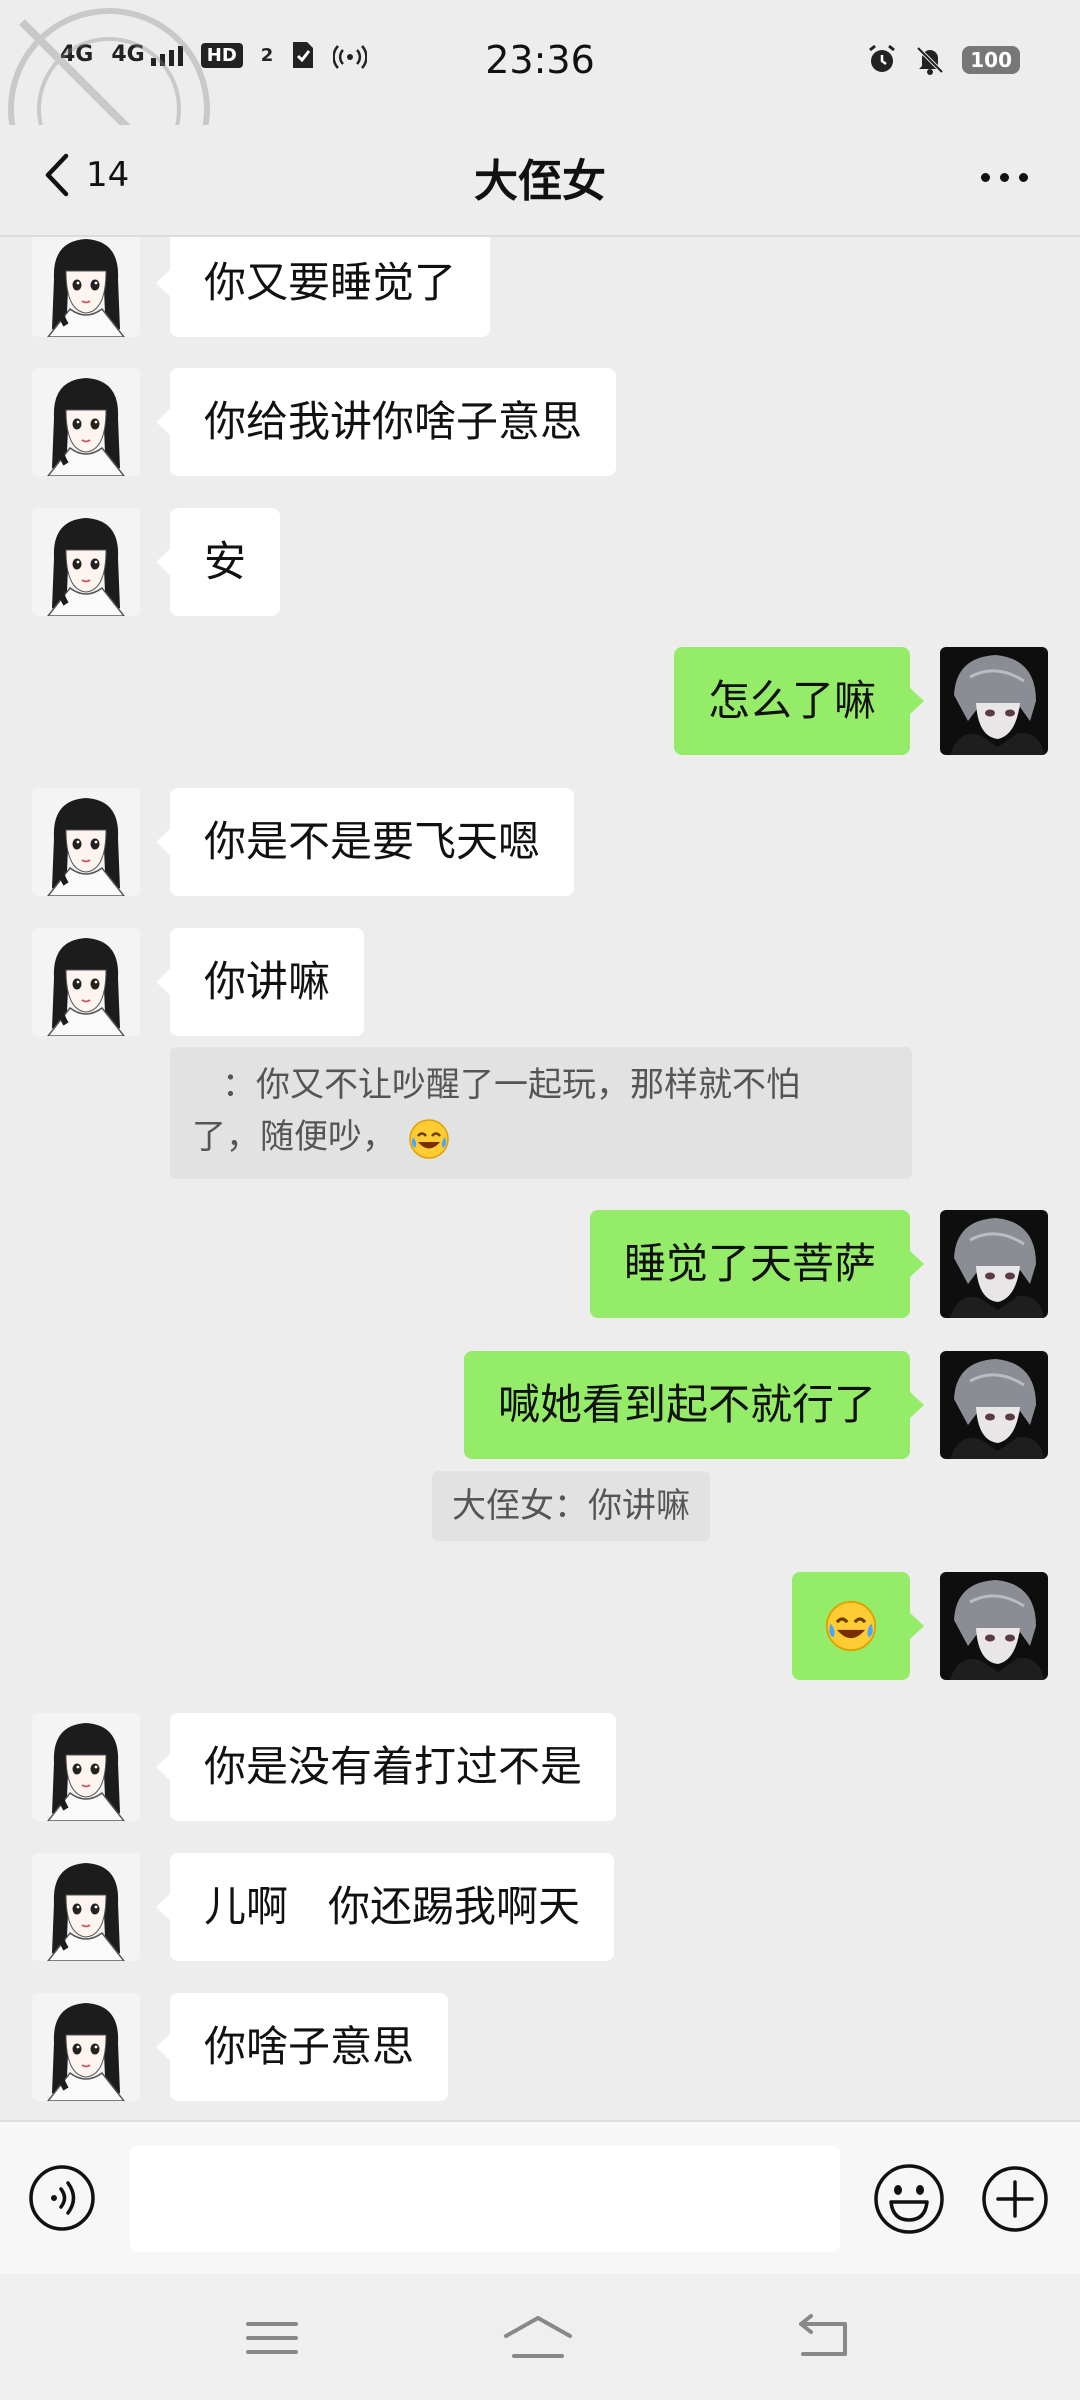  I want to click on message-bubble: 怎么了嘛, so click(799, 701).